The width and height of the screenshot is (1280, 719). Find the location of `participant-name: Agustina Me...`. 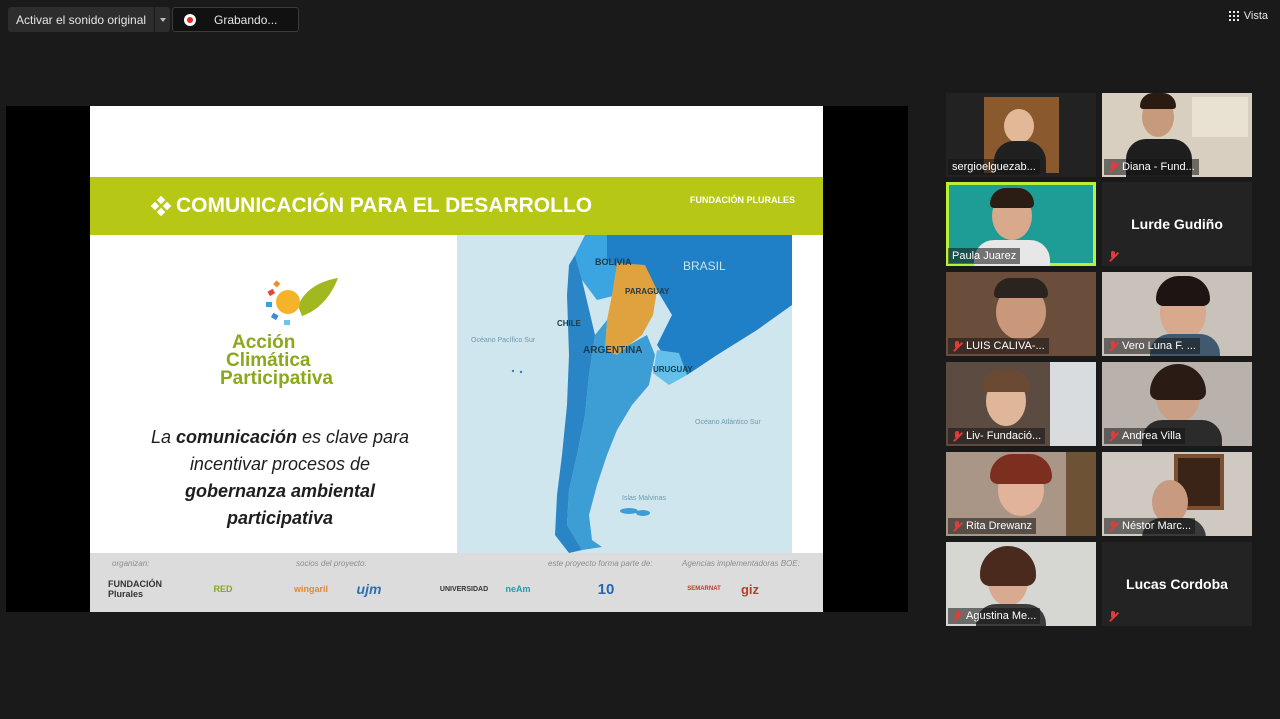

participant-name: Agustina Me... is located at coordinates (994, 616).